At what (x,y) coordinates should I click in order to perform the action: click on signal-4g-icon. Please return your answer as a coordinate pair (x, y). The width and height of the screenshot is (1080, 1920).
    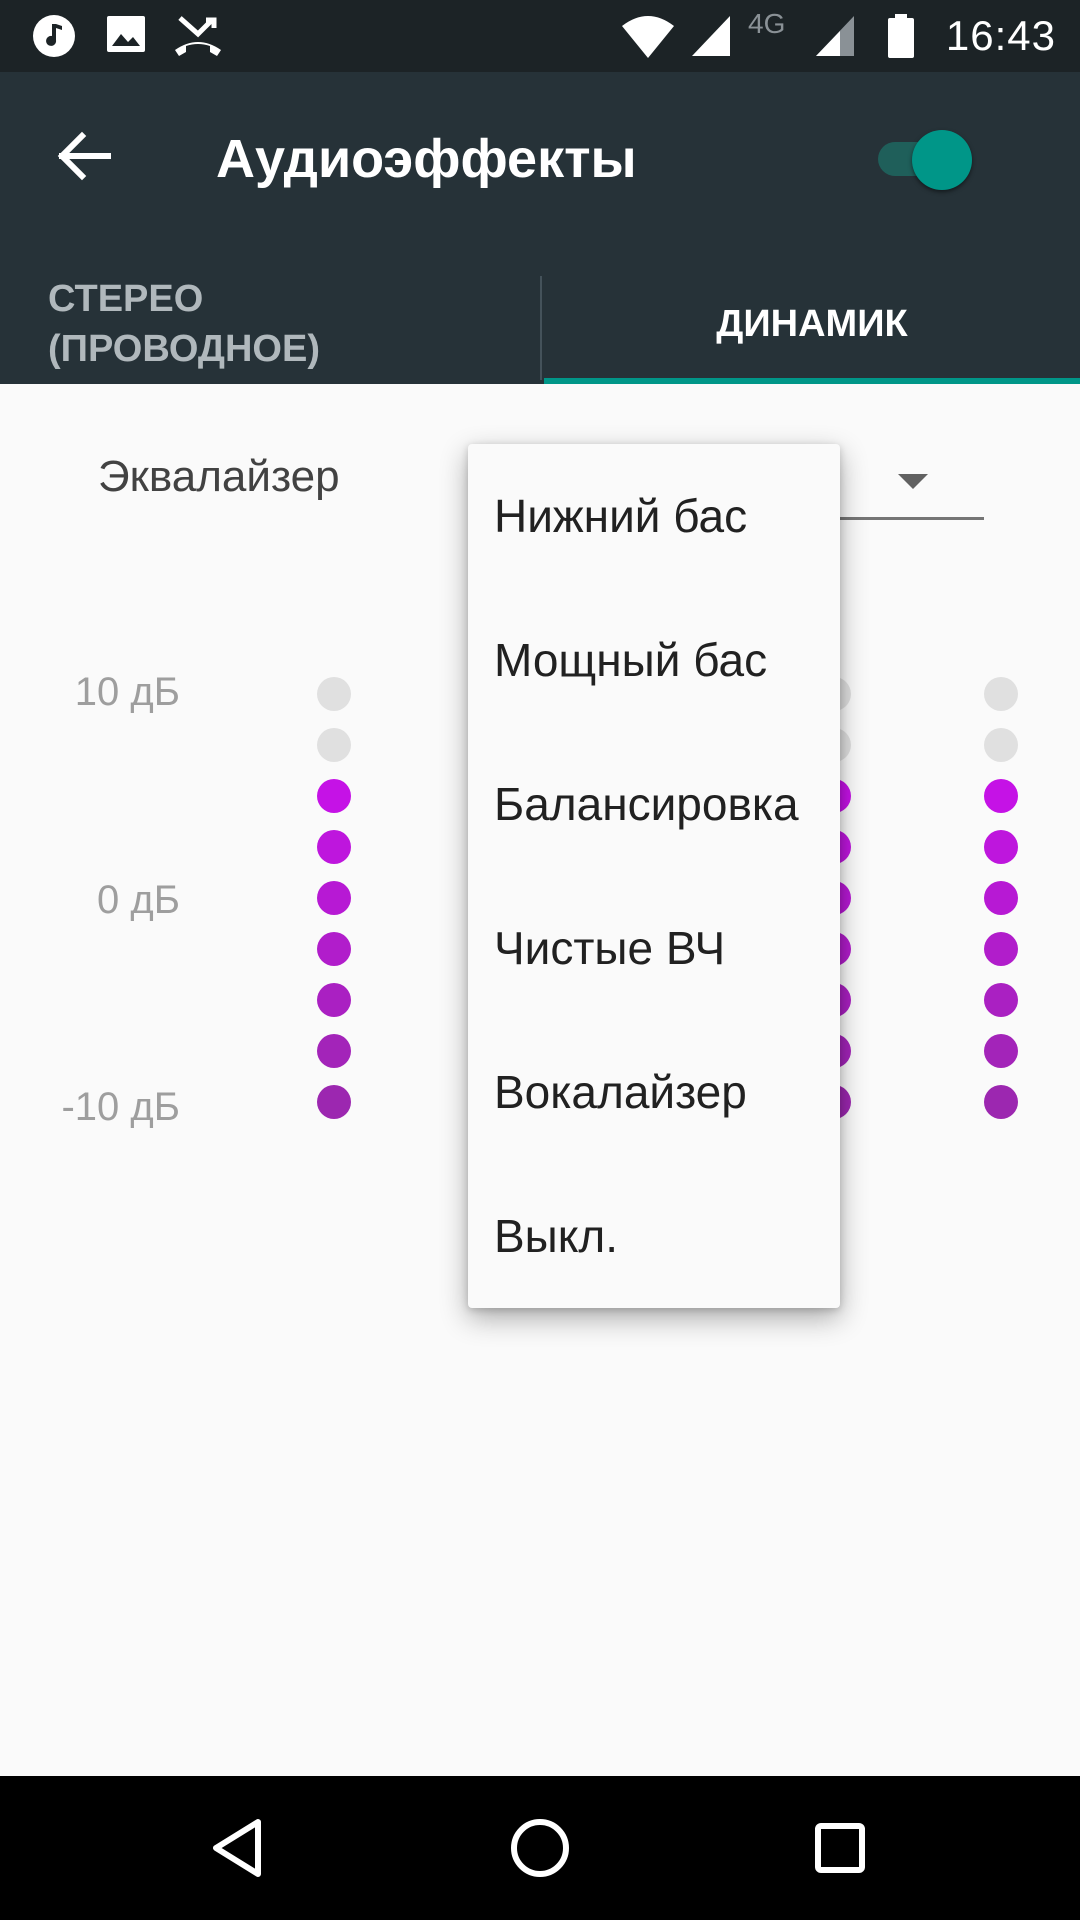
    Looking at the image, I should click on (835, 36).